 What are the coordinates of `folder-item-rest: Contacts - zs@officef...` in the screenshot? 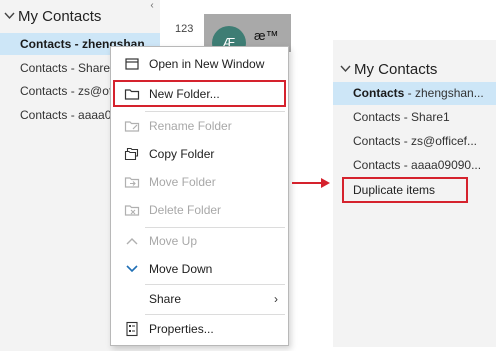 It's located at (415, 141).